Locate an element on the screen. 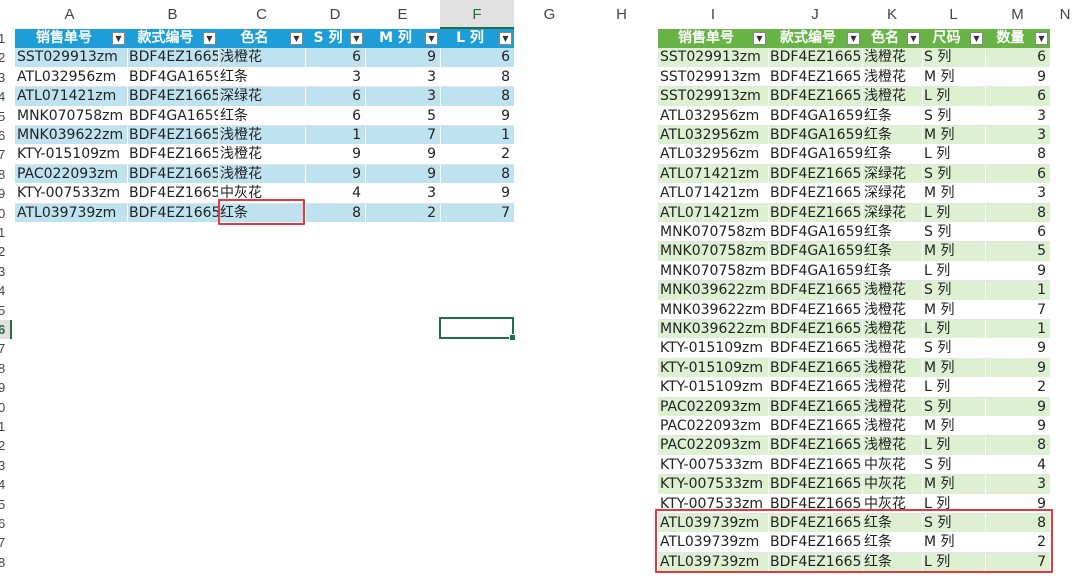 The height and width of the screenshot is (581, 1080). table-cell: L 列 is located at coordinates (953, 445).